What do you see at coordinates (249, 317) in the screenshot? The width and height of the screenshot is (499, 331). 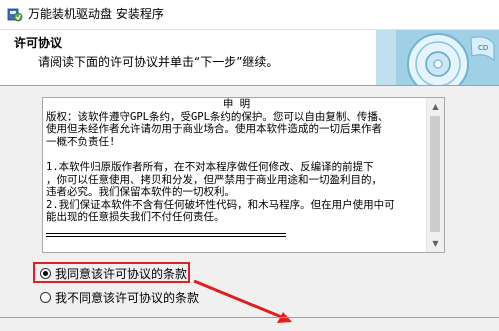 I see `footer-divider` at bounding box center [249, 317].